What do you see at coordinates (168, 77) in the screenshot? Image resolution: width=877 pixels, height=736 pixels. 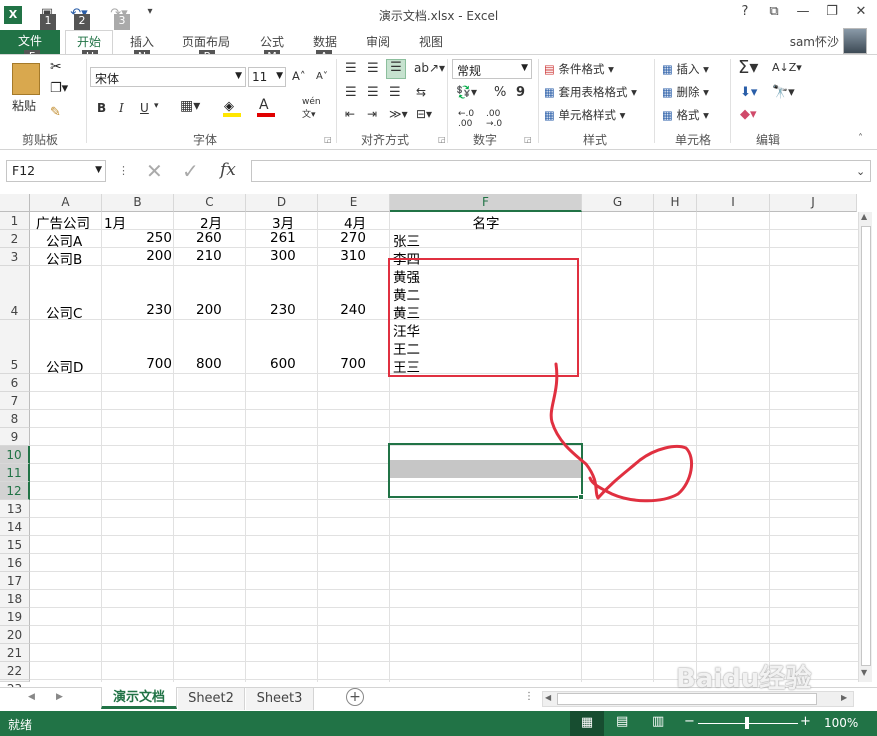 I see `font-name-select: 宋体 ▼` at bounding box center [168, 77].